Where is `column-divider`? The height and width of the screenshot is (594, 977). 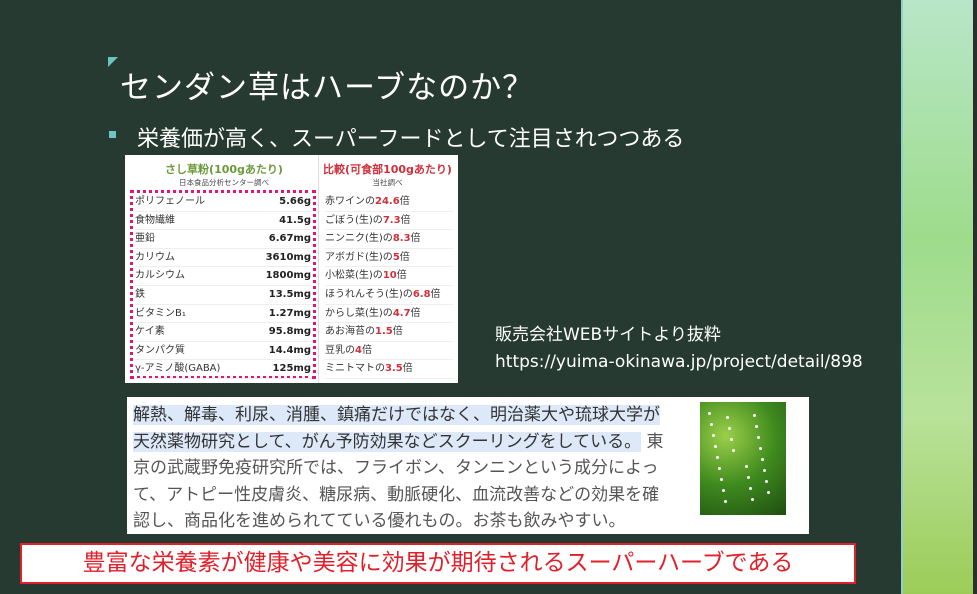 column-divider is located at coordinates (318, 269).